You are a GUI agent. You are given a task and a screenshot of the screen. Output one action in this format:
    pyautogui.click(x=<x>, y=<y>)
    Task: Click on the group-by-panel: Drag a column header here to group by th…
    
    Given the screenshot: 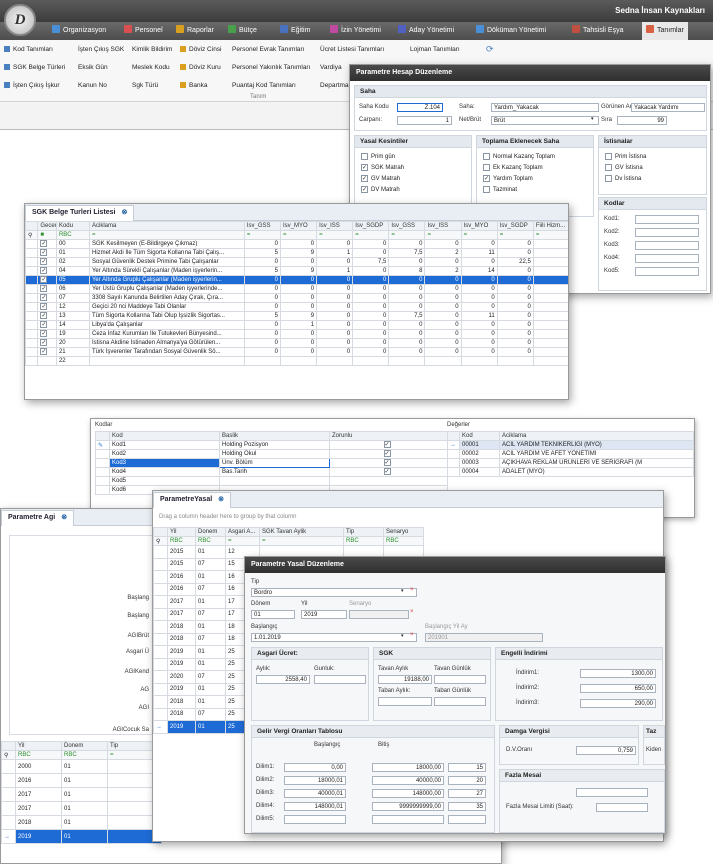 What is the action you would take?
    pyautogui.click(x=407, y=517)
    